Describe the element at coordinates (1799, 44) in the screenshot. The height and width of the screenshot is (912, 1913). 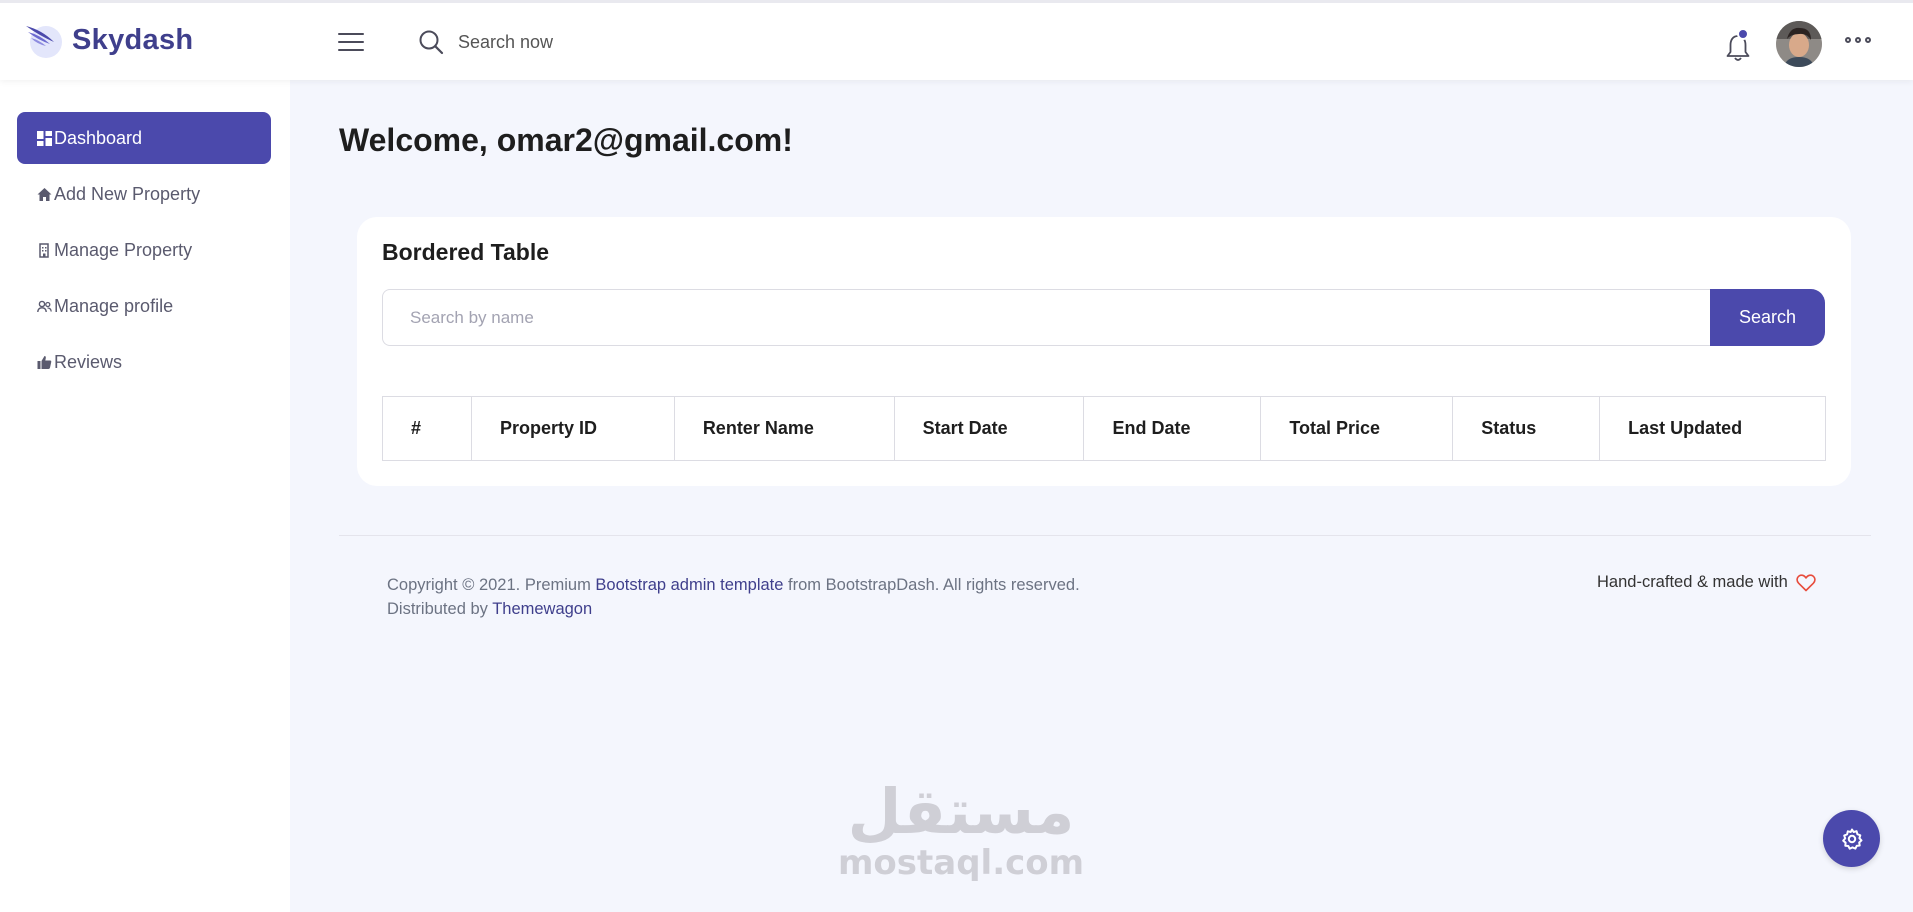
I see `avatar` at that location.